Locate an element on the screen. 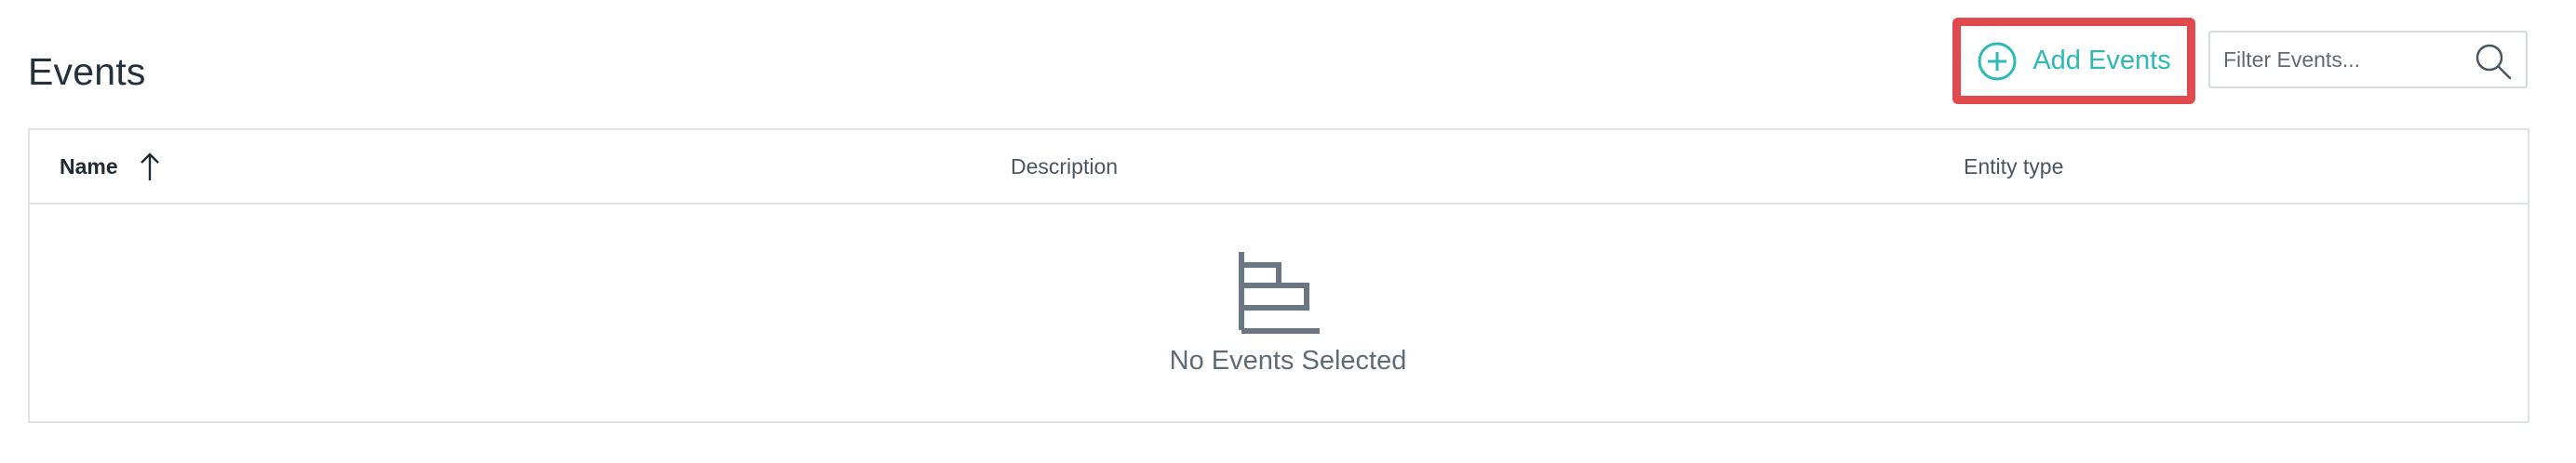  filter-events-field is located at coordinates (2368, 59).